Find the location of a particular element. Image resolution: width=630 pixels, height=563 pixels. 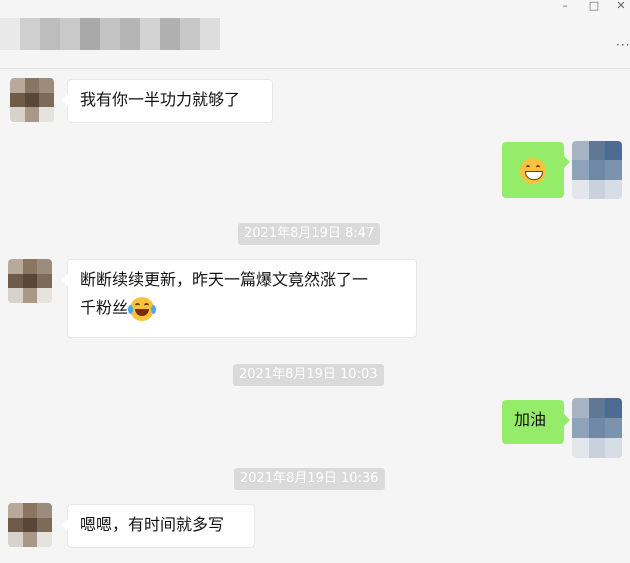

timestamp: 2021年8月19日 10:03 is located at coordinates (308, 375).